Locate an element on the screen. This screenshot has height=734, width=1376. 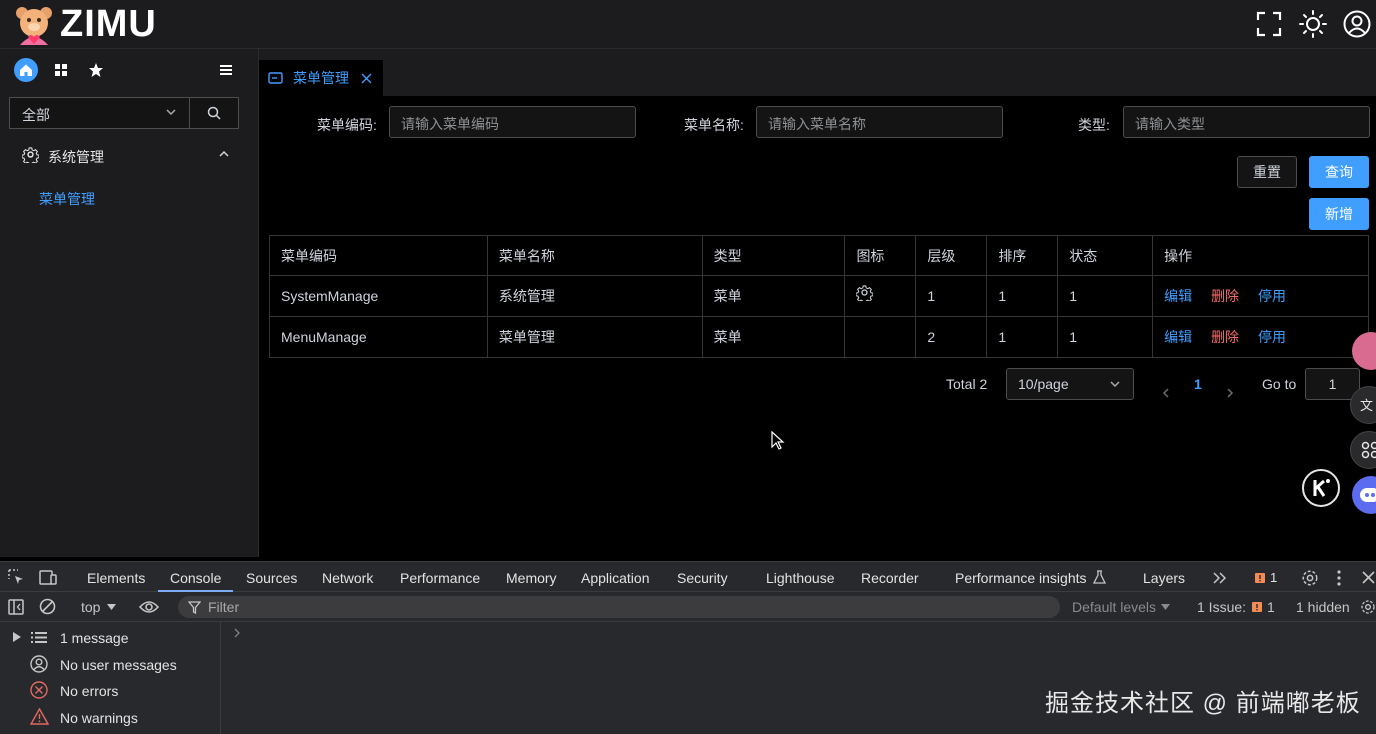
sidebar-toggle-icon is located at coordinates (16, 607).